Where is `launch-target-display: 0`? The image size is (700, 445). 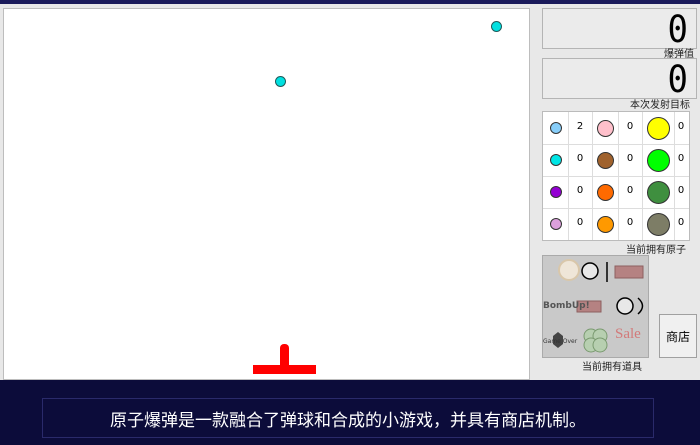 launch-target-display: 0 is located at coordinates (619, 78).